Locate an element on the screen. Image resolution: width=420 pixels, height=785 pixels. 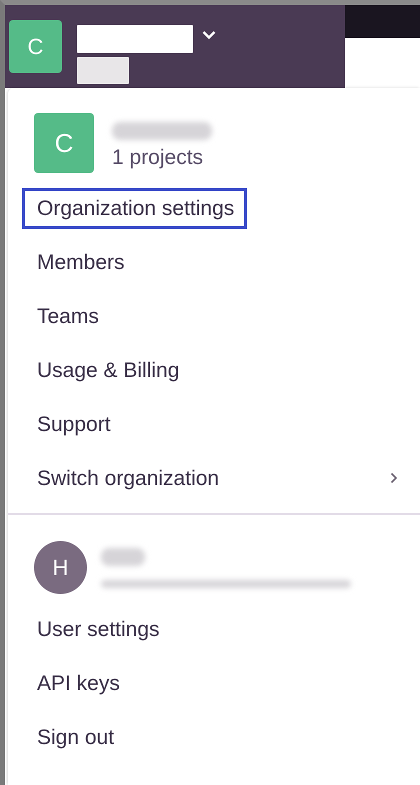
user-avatar: H is located at coordinates (60, 567).